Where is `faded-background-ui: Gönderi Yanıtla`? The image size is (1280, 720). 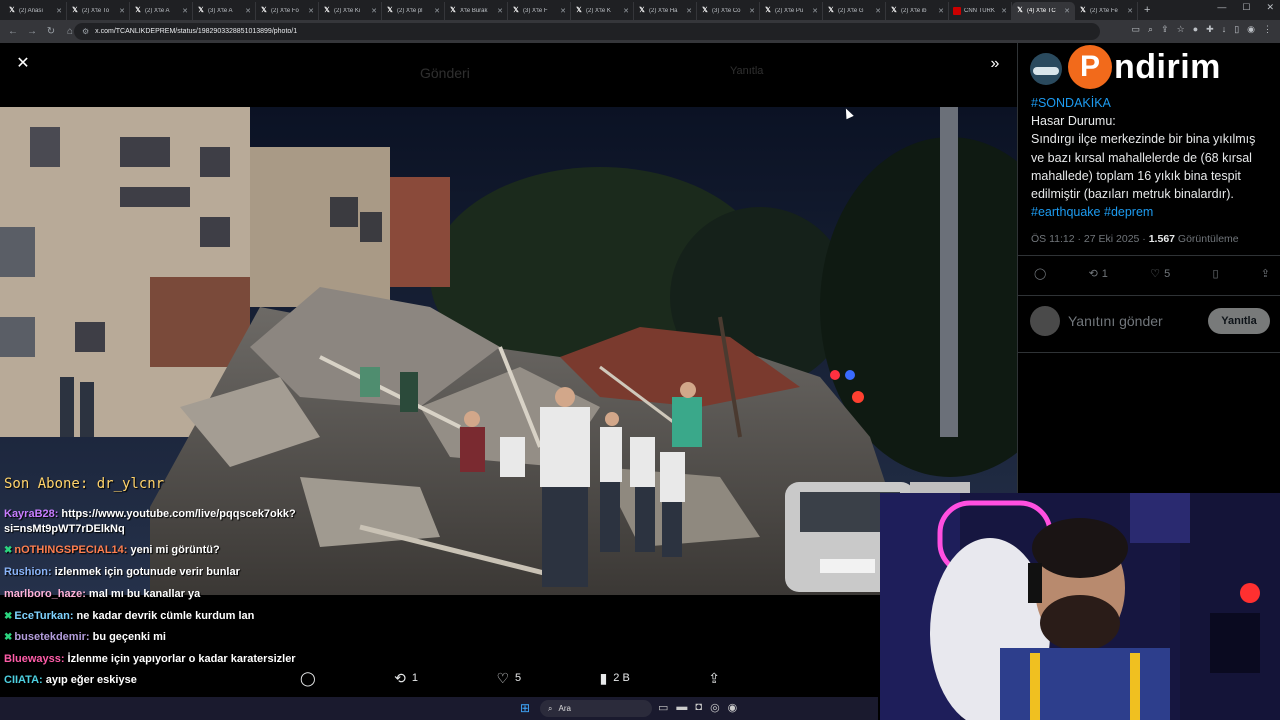 faded-background-ui: Gönderi Yanıtla is located at coordinates (500, 83).